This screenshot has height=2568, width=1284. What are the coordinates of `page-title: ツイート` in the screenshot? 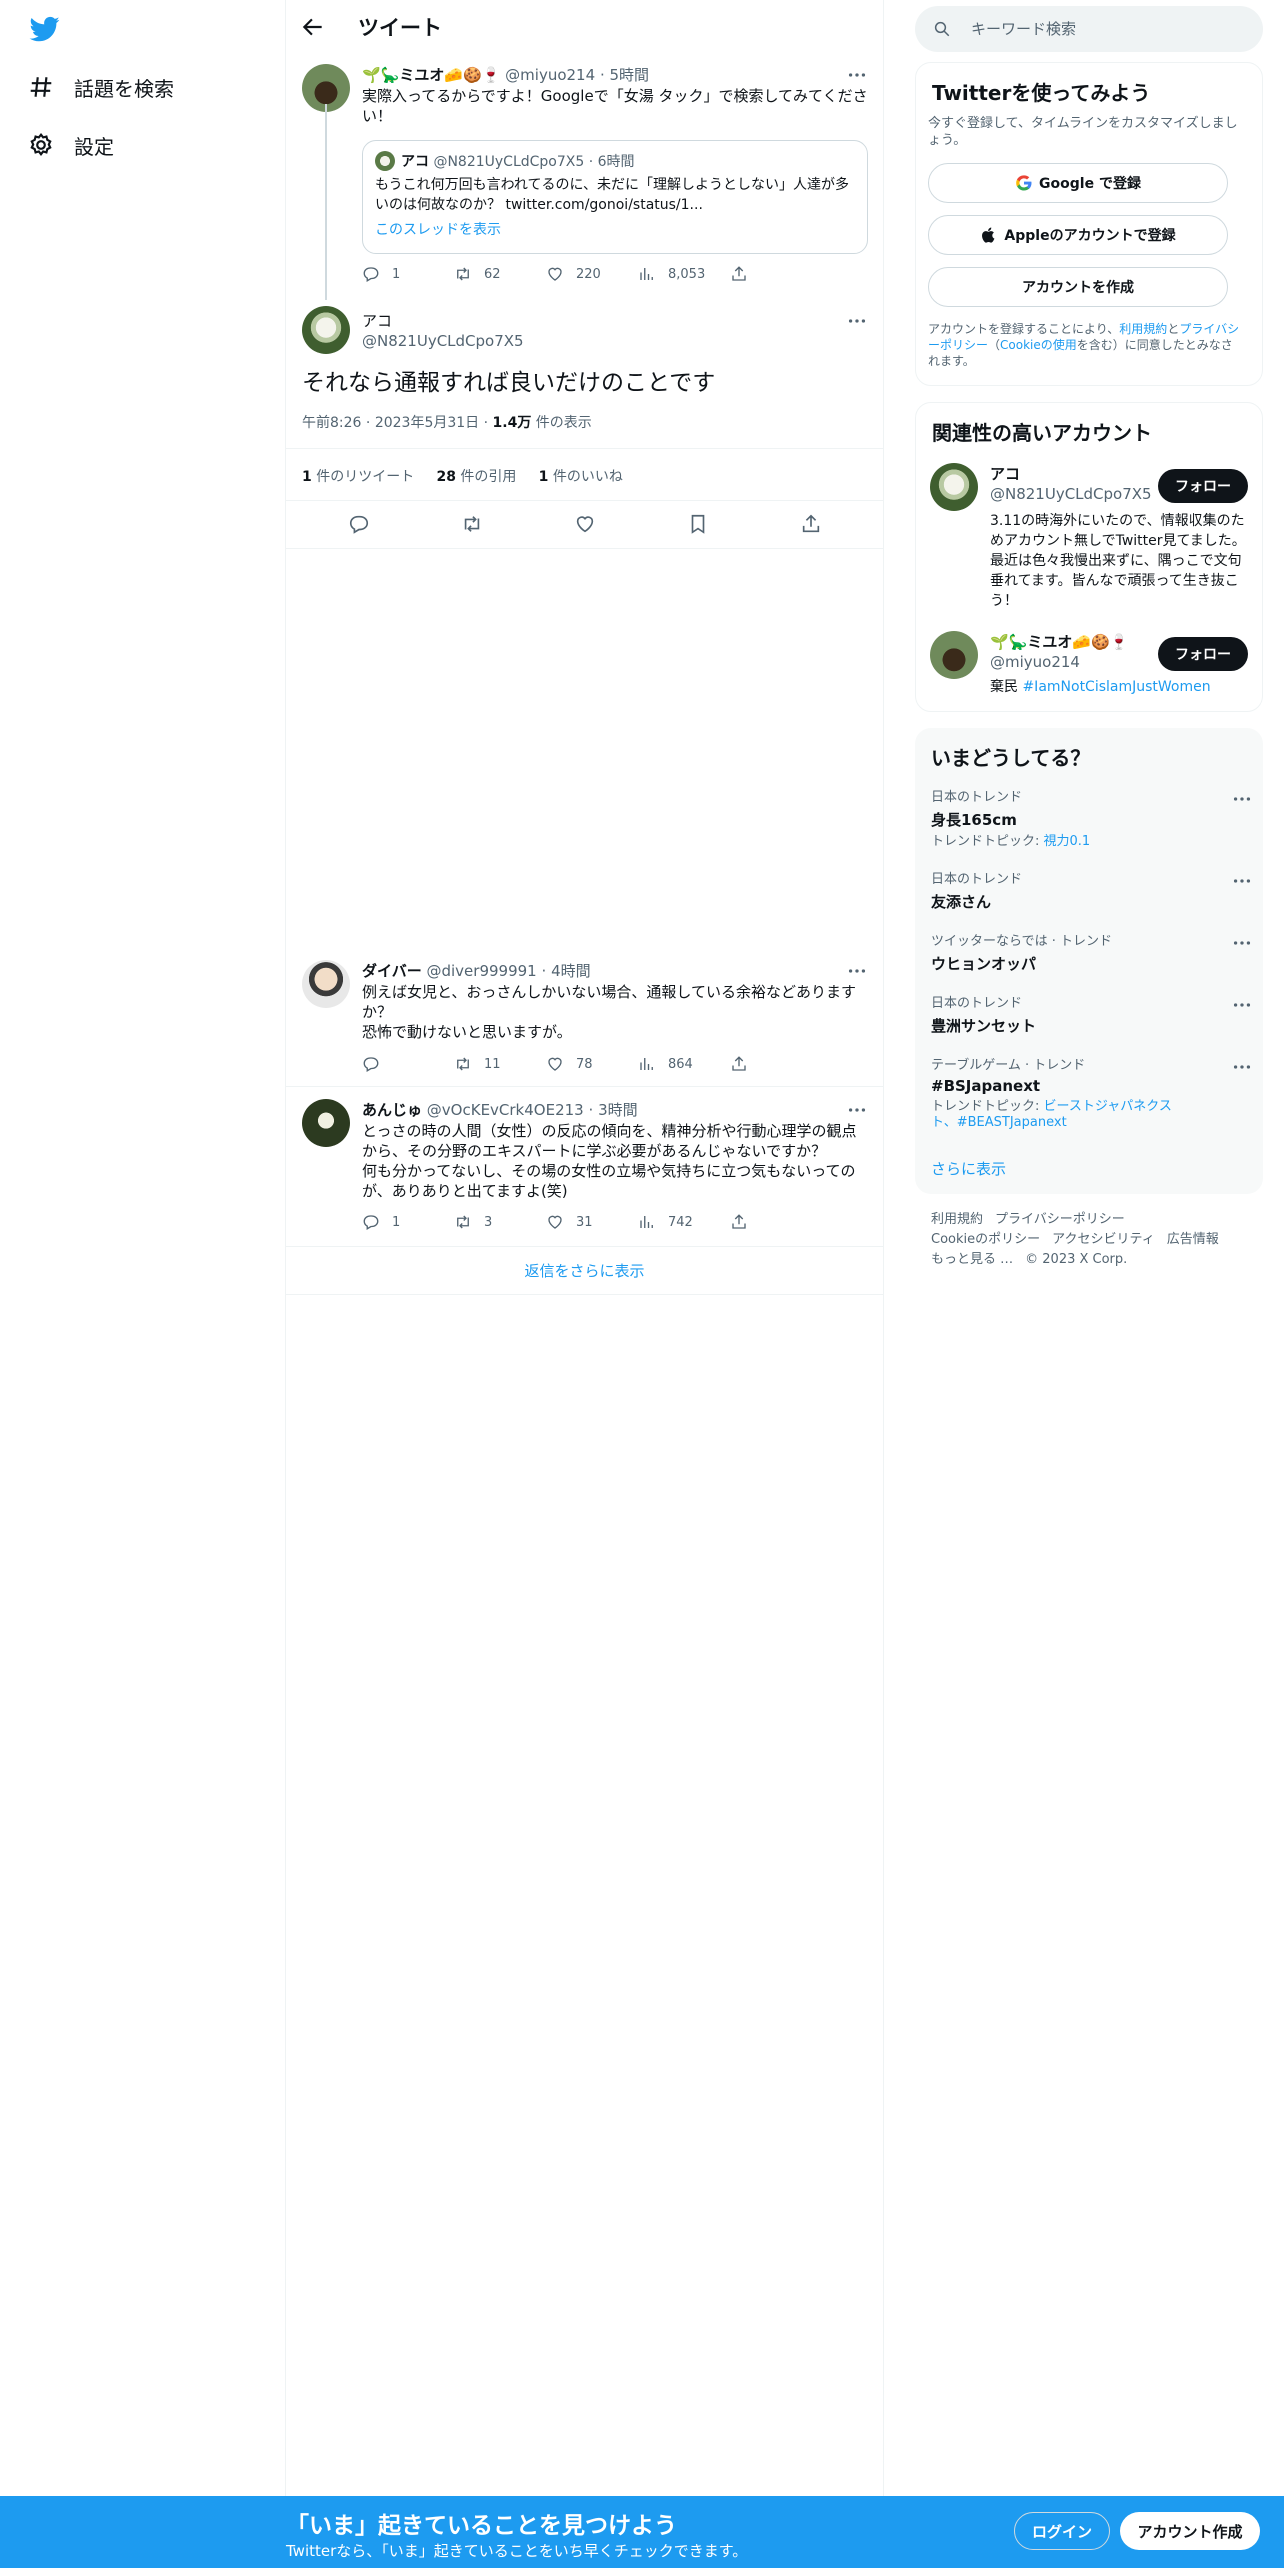 It's located at (400, 28).